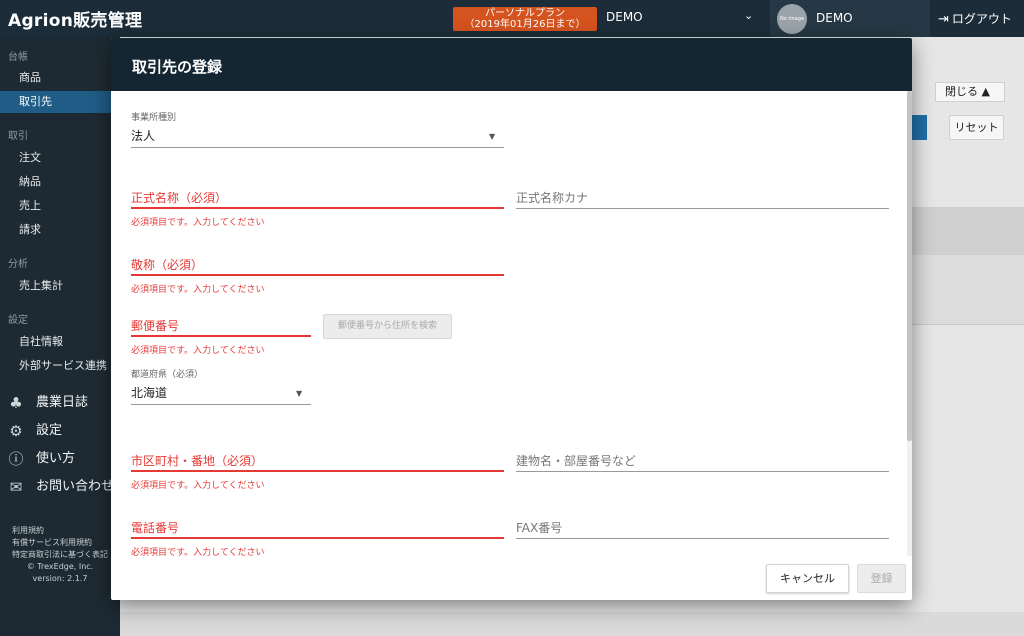 The height and width of the screenshot is (636, 1024). Describe the element at coordinates (702, 533) in the screenshot. I see `fax-field: FAX番号` at that location.